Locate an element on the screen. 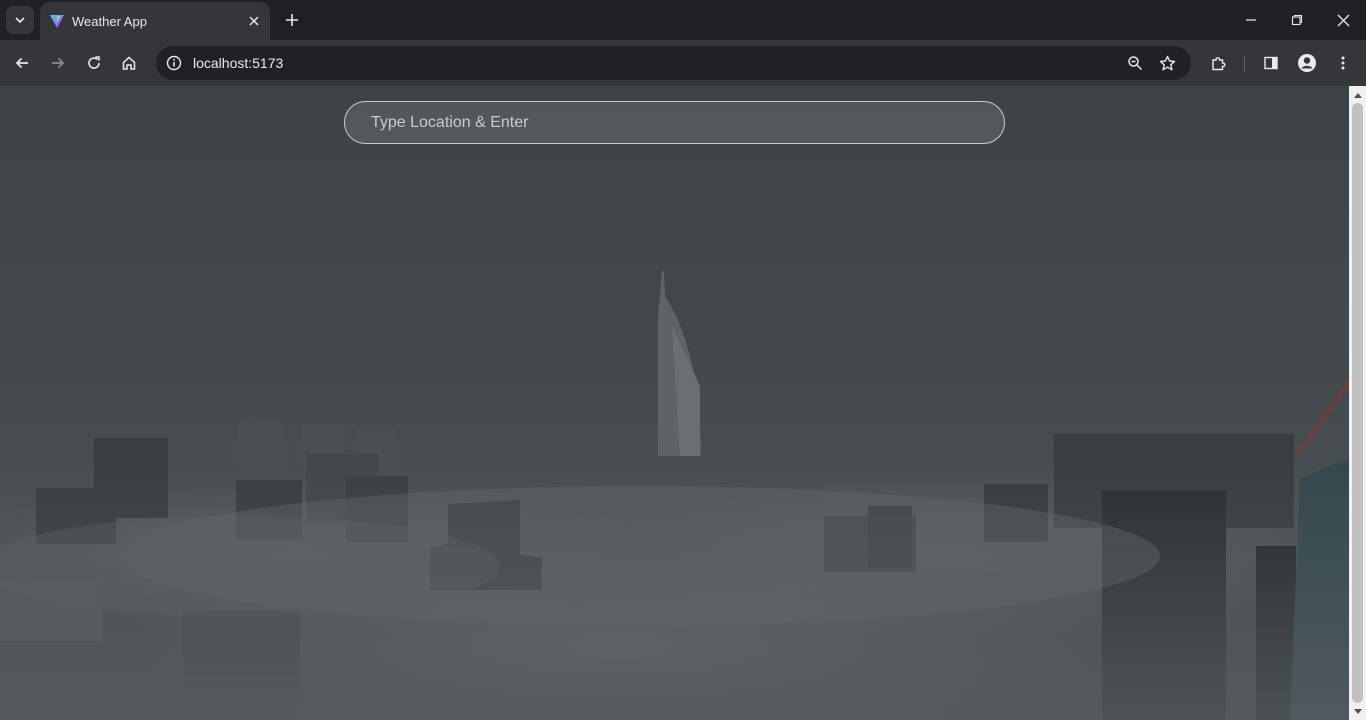  tab-title: Weather App is located at coordinates (109, 21).